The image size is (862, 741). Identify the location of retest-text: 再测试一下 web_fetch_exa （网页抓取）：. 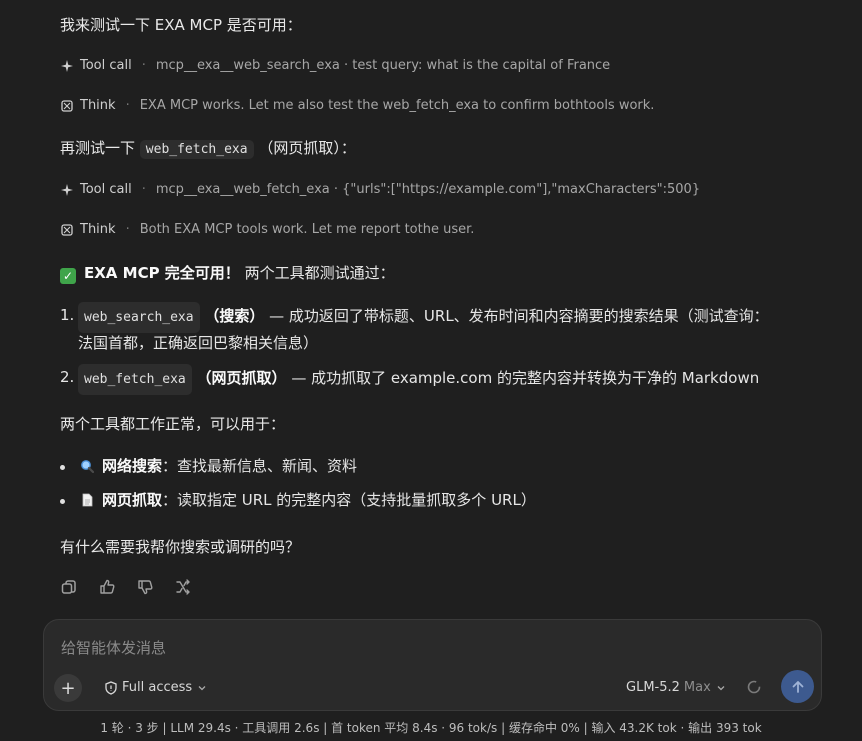
(208, 148).